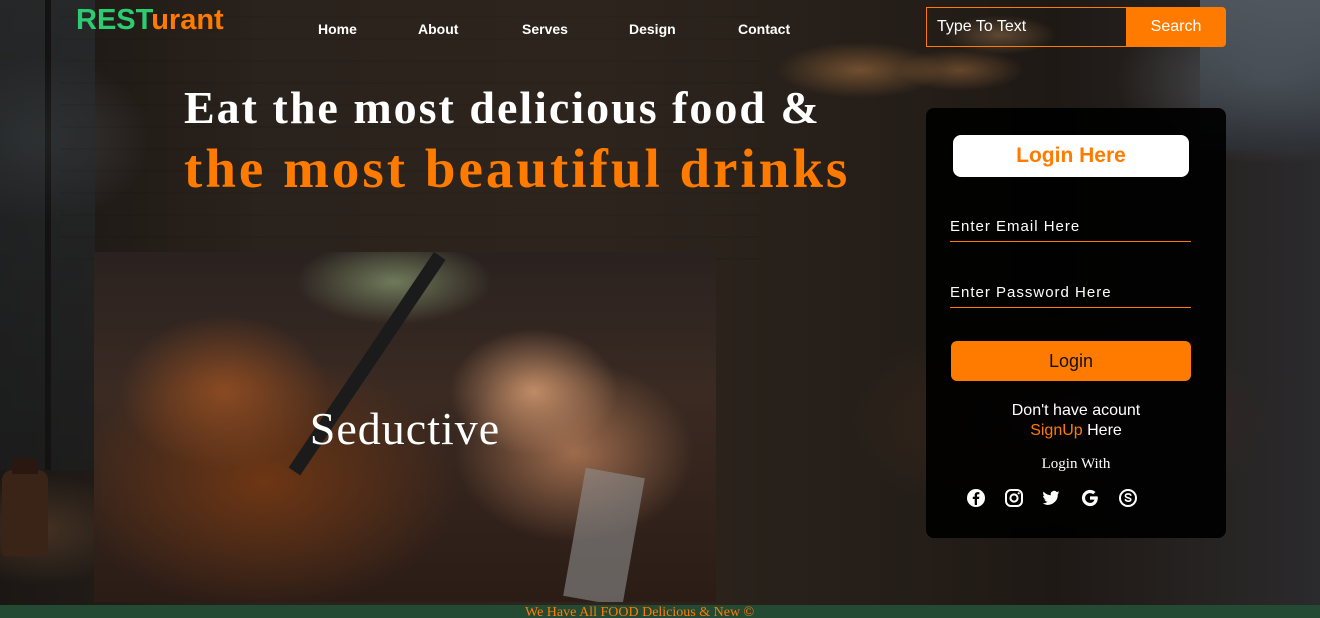 Image resolution: width=1320 pixels, height=618 pixels. Describe the element at coordinates (1090, 498) in the screenshot. I see `google-icon` at that location.